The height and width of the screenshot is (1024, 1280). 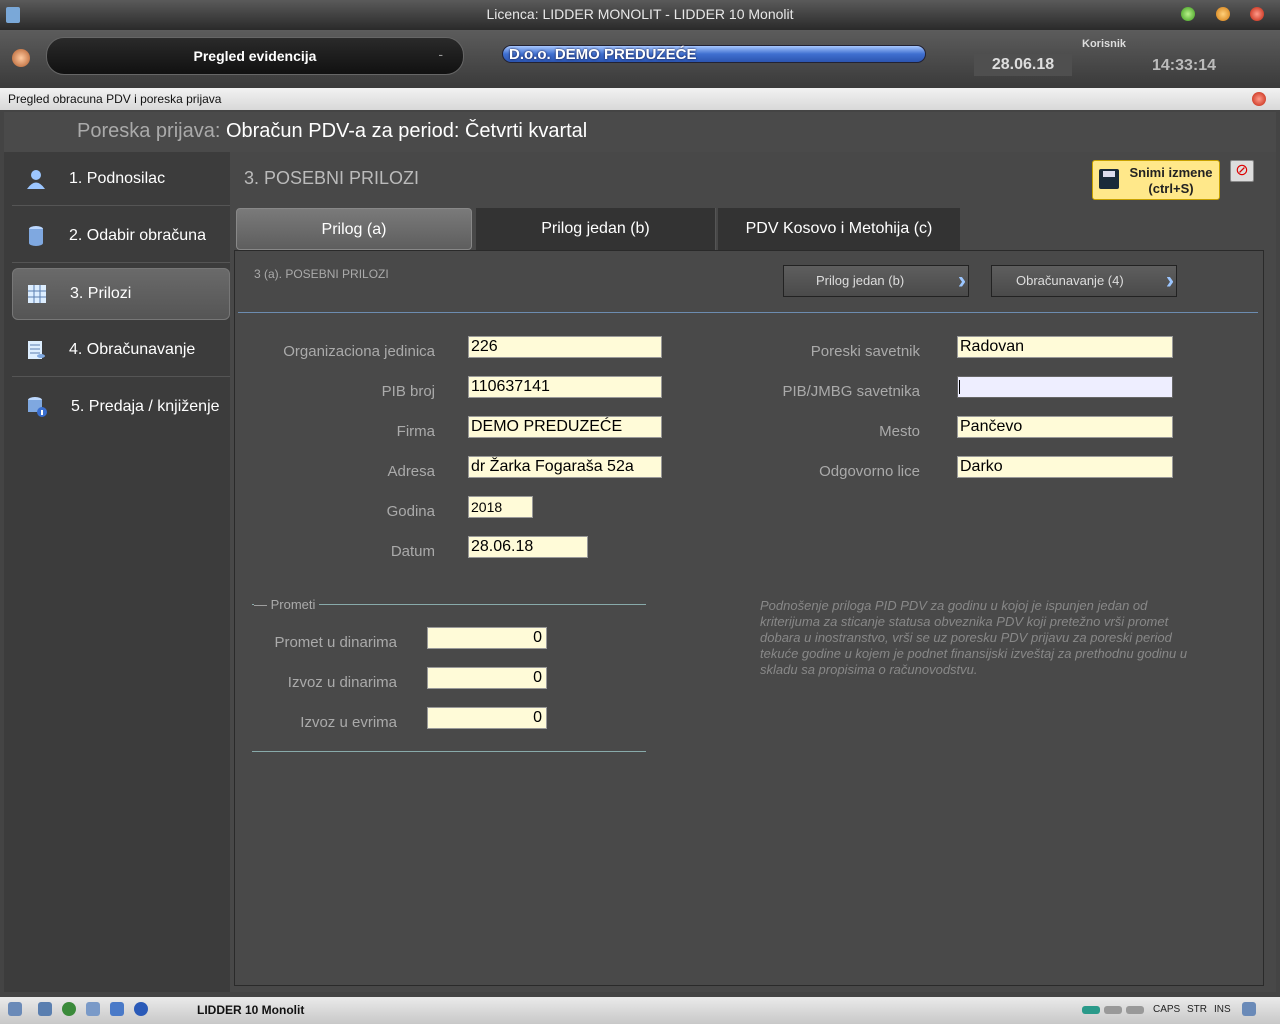 I want to click on nav-button-label: Prilog jedan (b), so click(x=860, y=280).